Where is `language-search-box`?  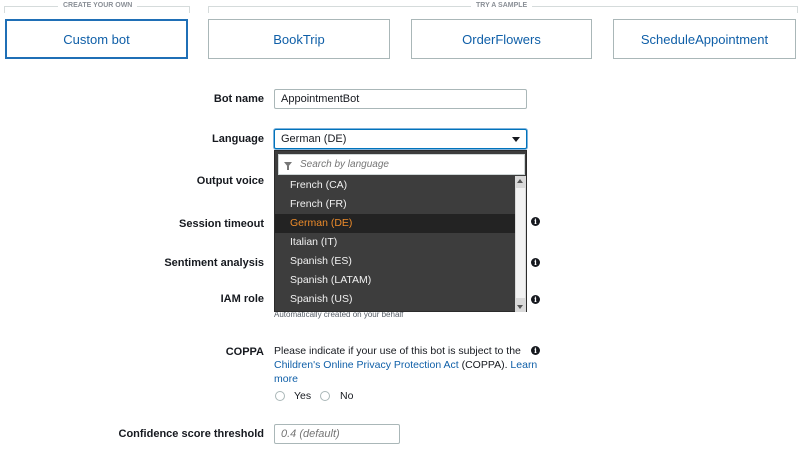
language-search-box is located at coordinates (401, 164).